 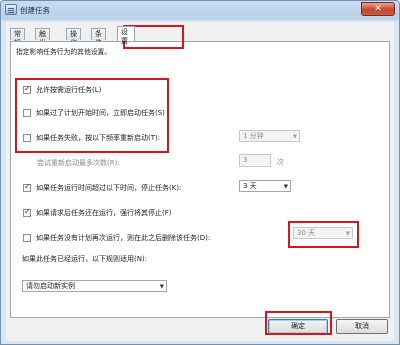 What do you see at coordinates (69, 90) in the screenshot?
I see `allow-on-demand-label: 允许按需运行任务(L)` at bounding box center [69, 90].